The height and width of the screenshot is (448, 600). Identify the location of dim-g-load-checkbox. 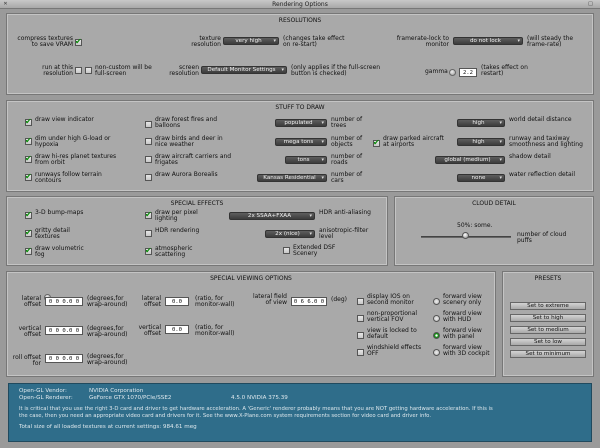
(28, 140).